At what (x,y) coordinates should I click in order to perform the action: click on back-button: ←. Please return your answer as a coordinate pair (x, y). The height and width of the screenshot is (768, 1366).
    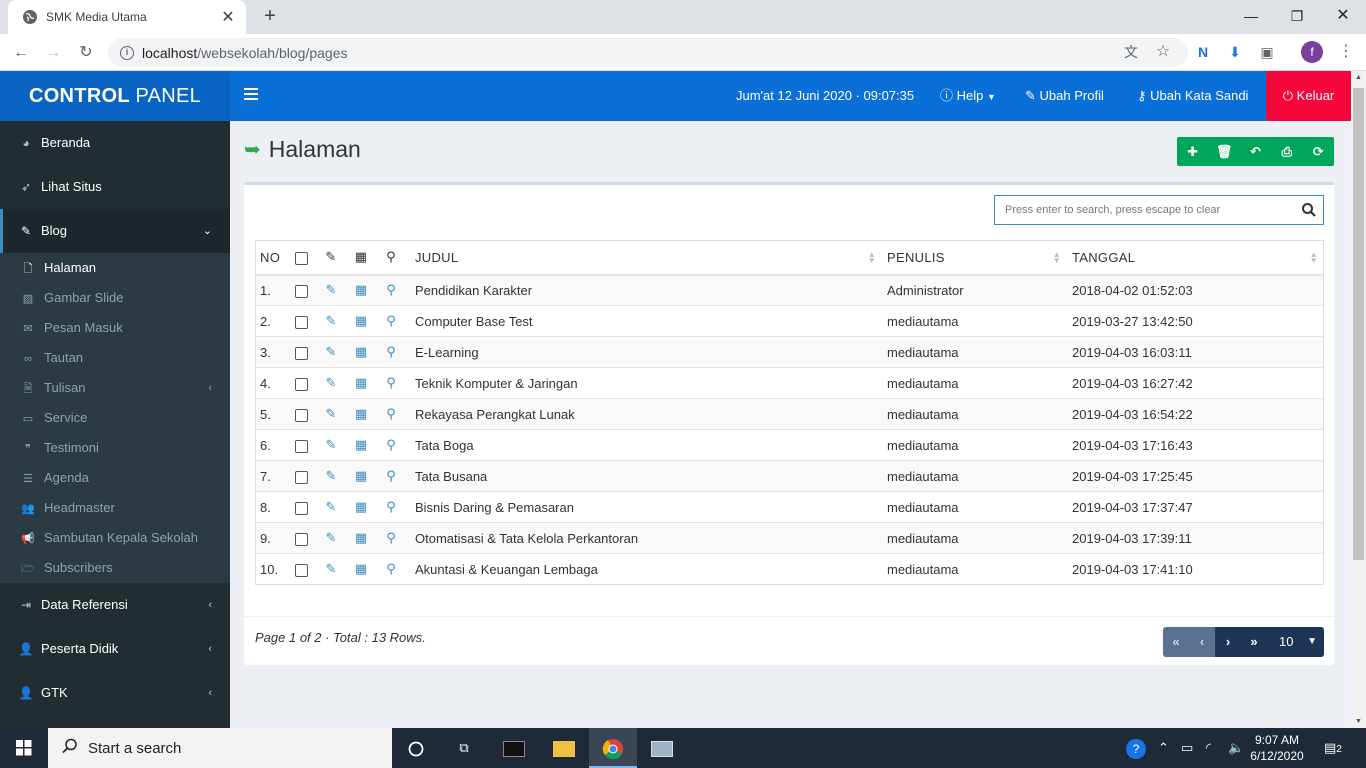
    Looking at the image, I should click on (21, 53).